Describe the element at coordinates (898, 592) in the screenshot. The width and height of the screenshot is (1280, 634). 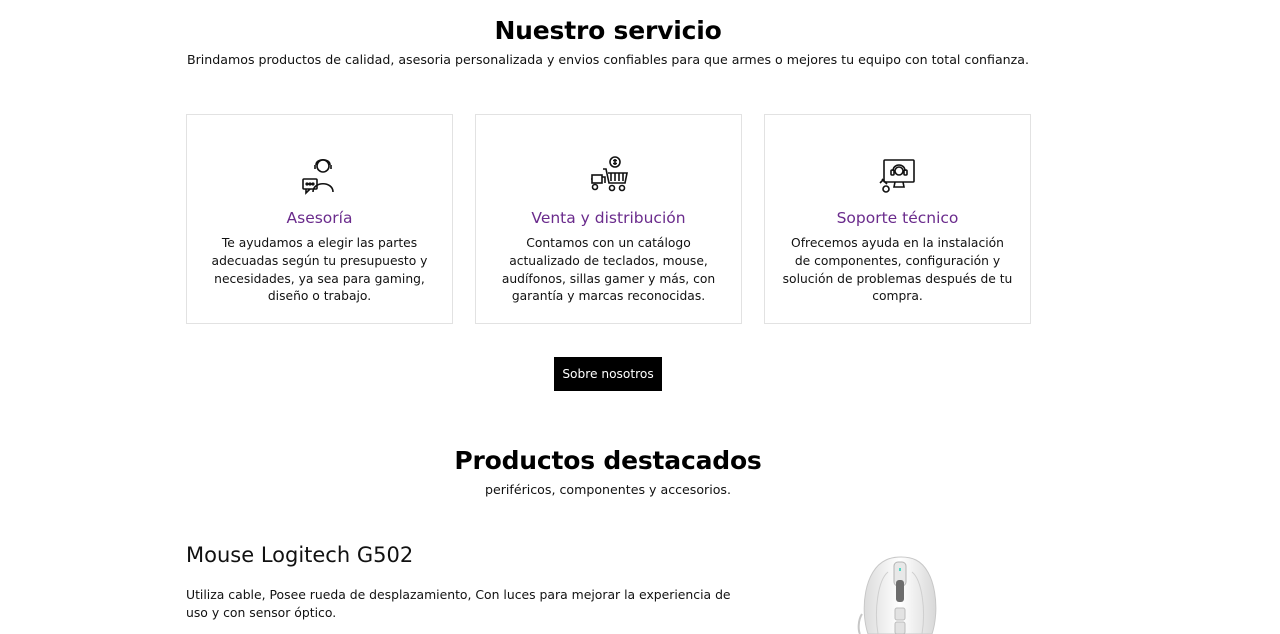
I see `product-image` at that location.